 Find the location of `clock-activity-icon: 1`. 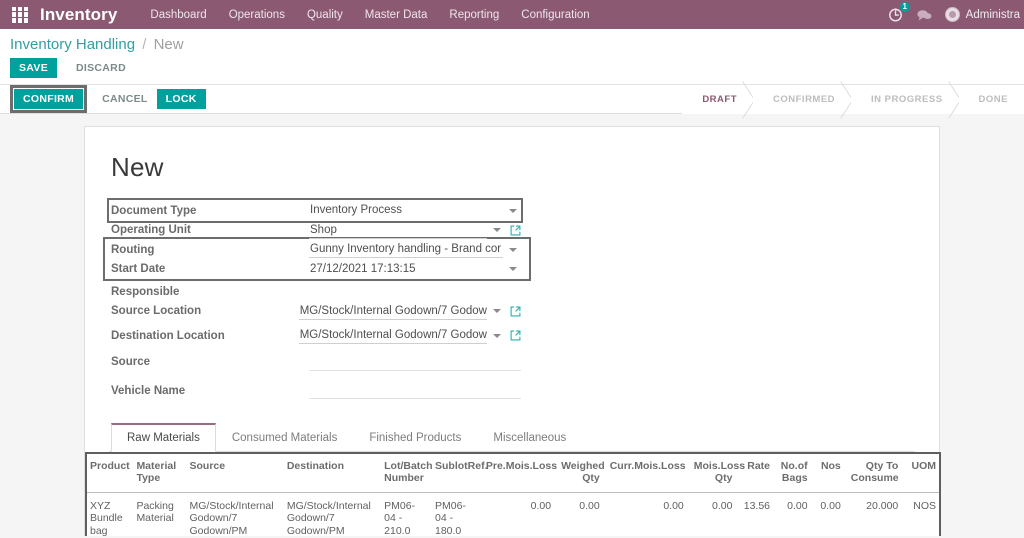

clock-activity-icon: 1 is located at coordinates (899, 12).